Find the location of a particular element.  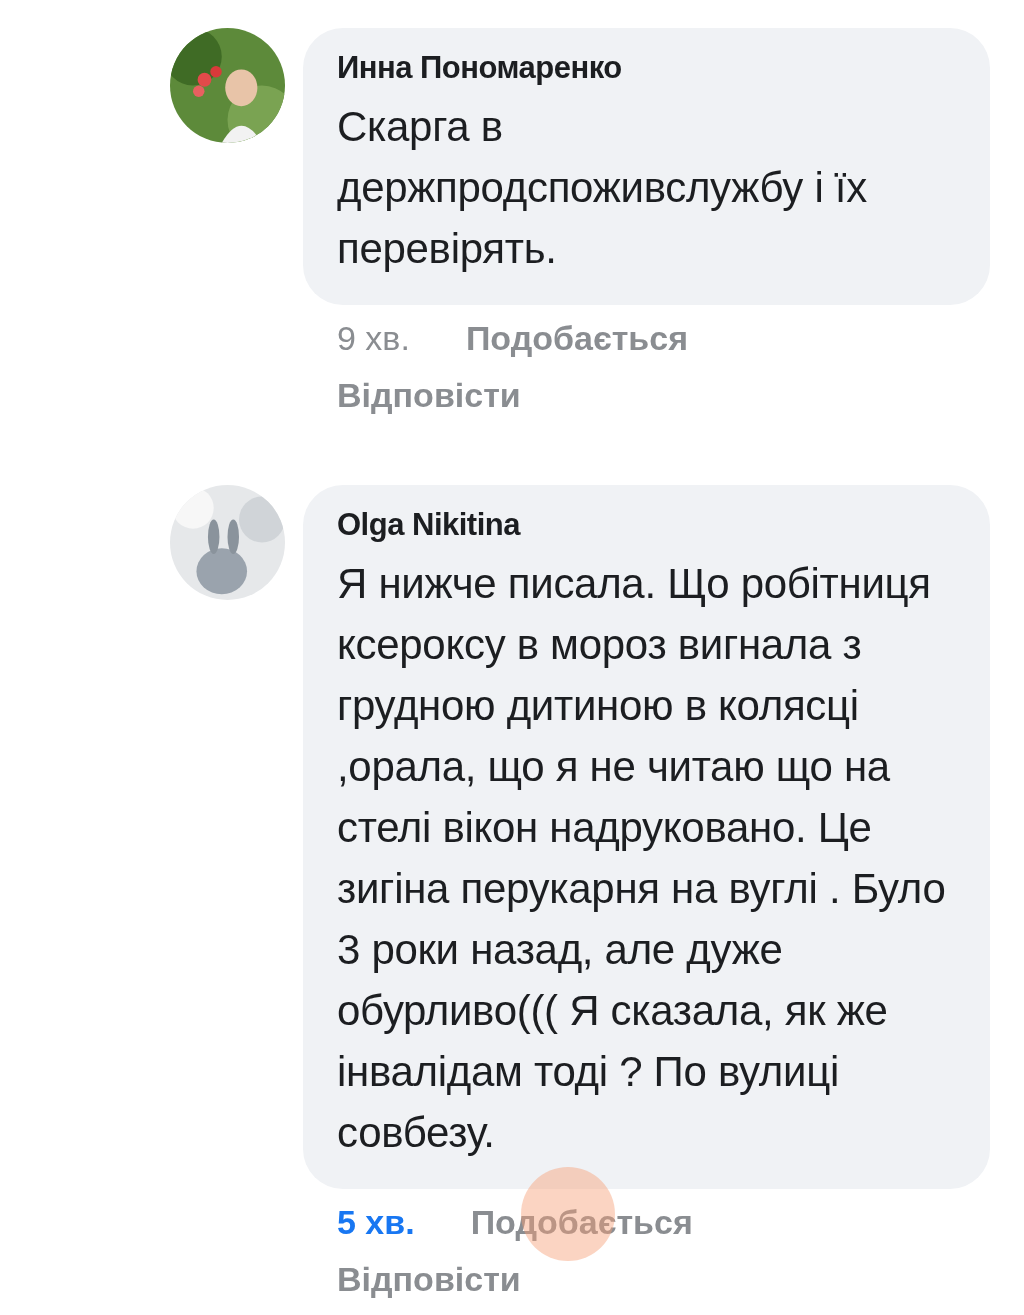

comment-time: 5 хв. is located at coordinates (376, 1222).